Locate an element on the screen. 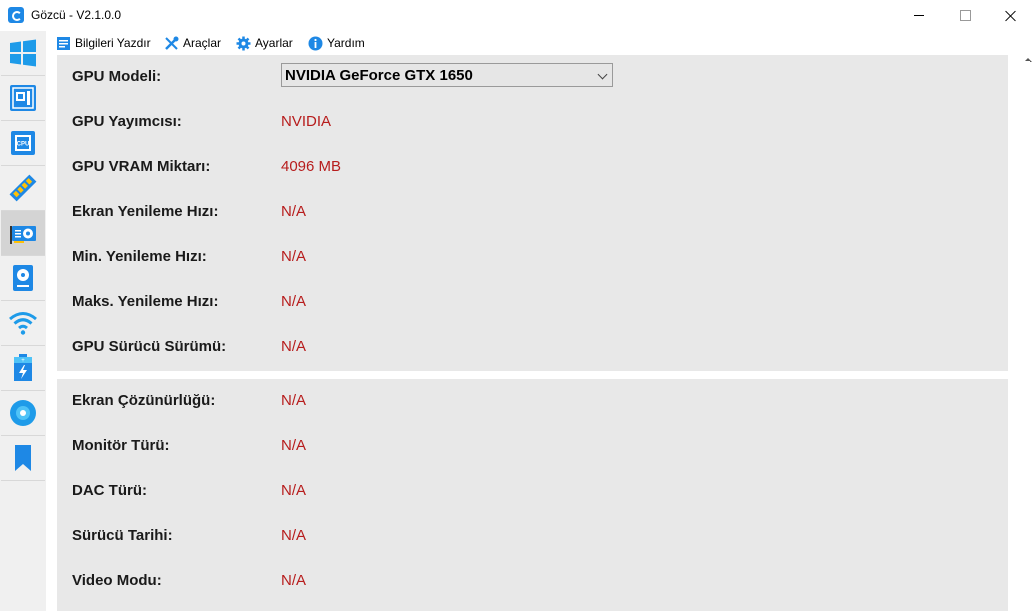 This screenshot has height=611, width=1034. close-button is located at coordinates (1011, 15).